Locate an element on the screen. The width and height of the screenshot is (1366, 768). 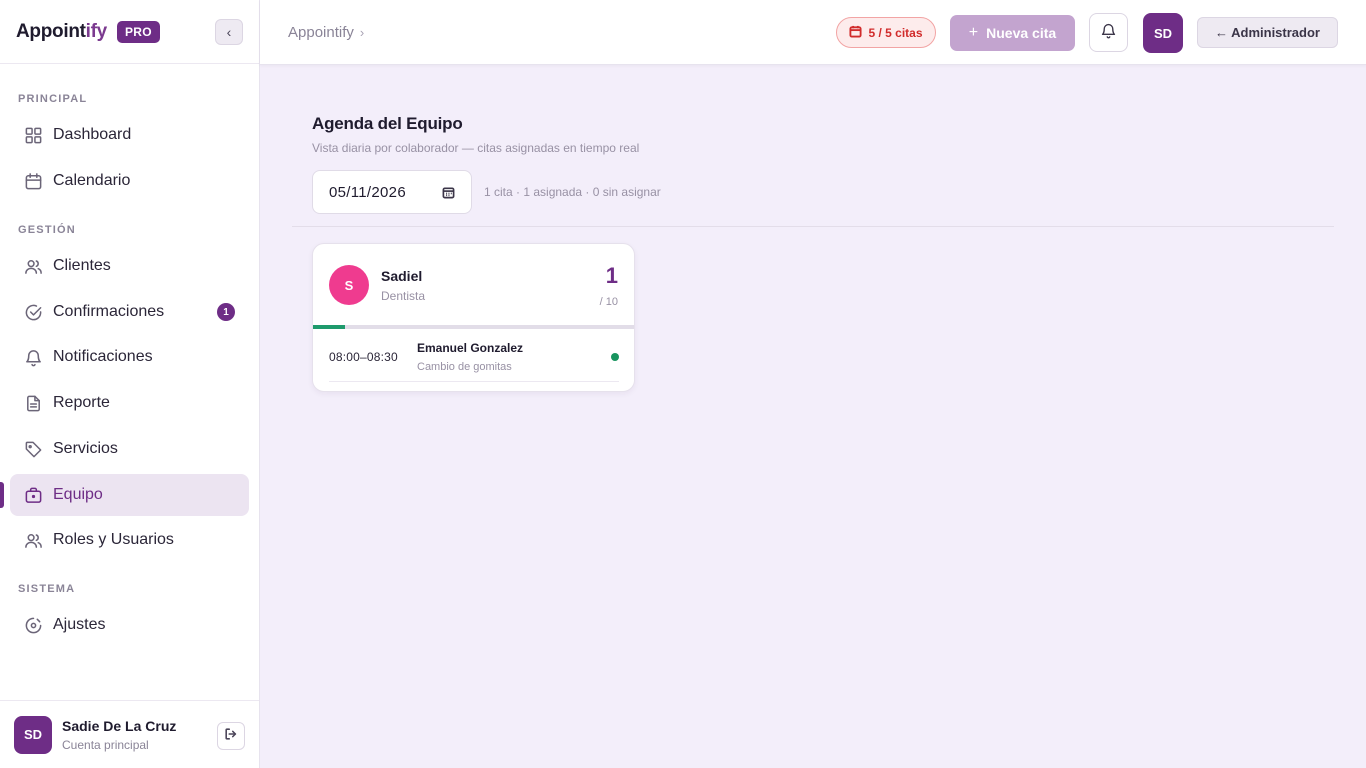
staff-avatar: S is located at coordinates (349, 285).